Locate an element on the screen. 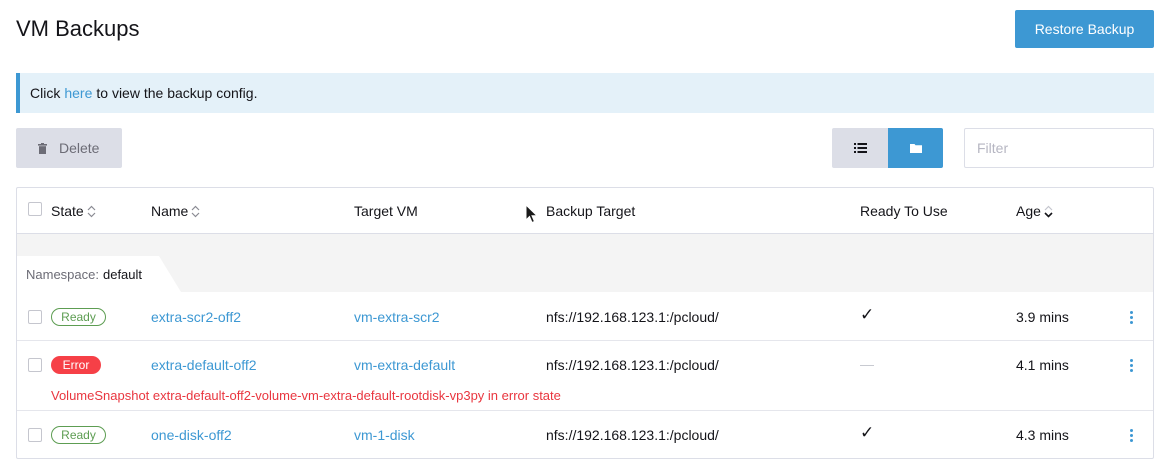  age-value: 4.1 mins is located at coordinates (1042, 365).